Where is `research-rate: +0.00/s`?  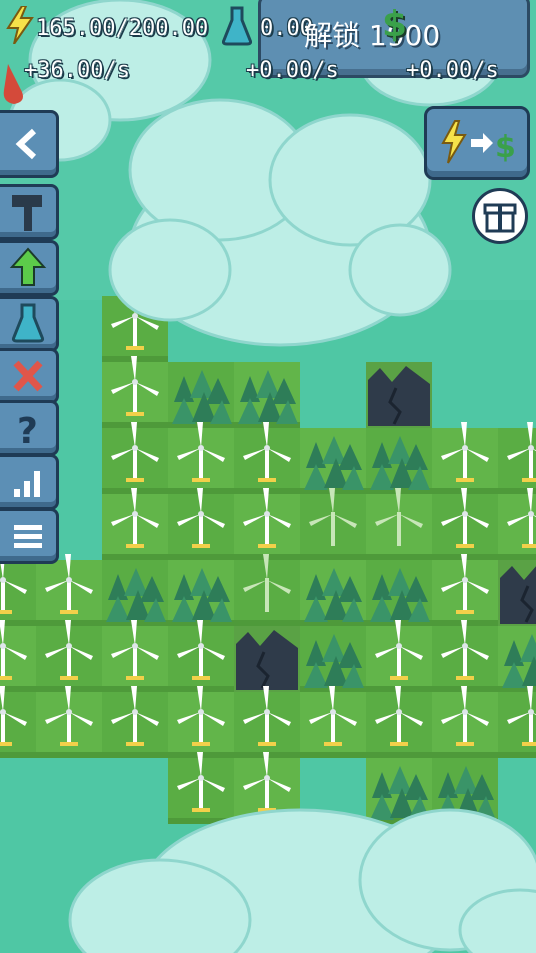 research-rate: +0.00/s is located at coordinates (292, 70).